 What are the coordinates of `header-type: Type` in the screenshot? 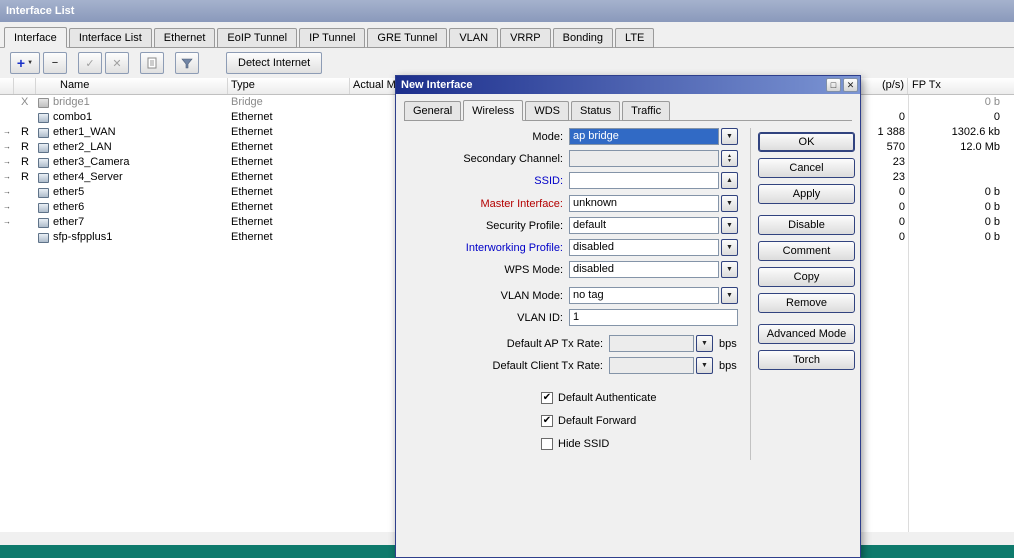 It's located at (289, 86).